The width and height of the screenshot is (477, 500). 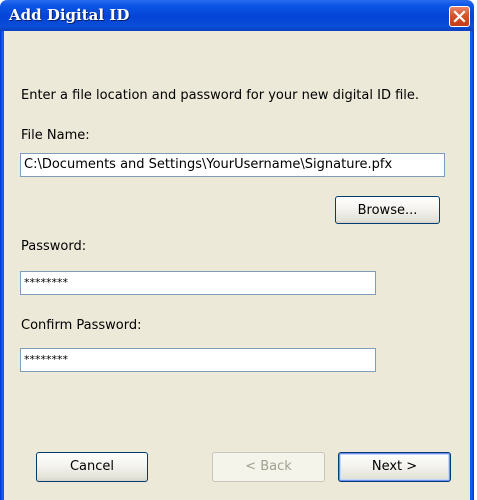 What do you see at coordinates (237, 15) in the screenshot?
I see `title-bar: Add Digital ID` at bounding box center [237, 15].